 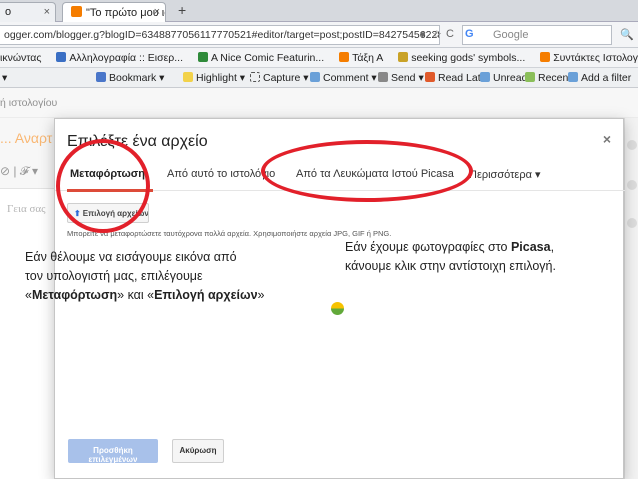 I want to click on bookmark-item: ικνώντας, so click(x=20, y=58).